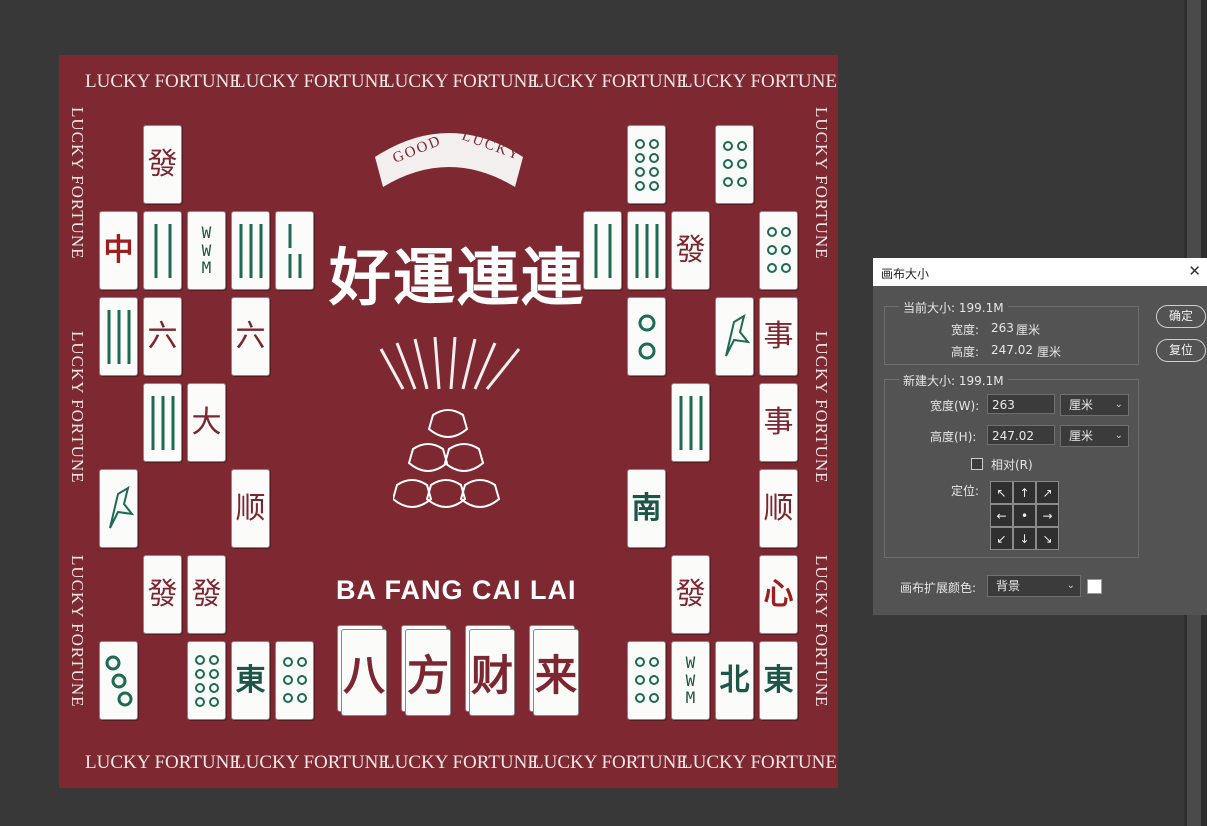  Describe the element at coordinates (955, 406) in the screenshot. I see `new-width-label: 宽度(W):` at that location.